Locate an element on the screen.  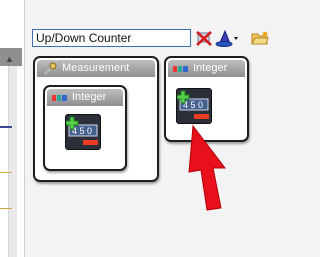
integer-inner-block: Integer 4 5 0 is located at coordinates (85, 128).